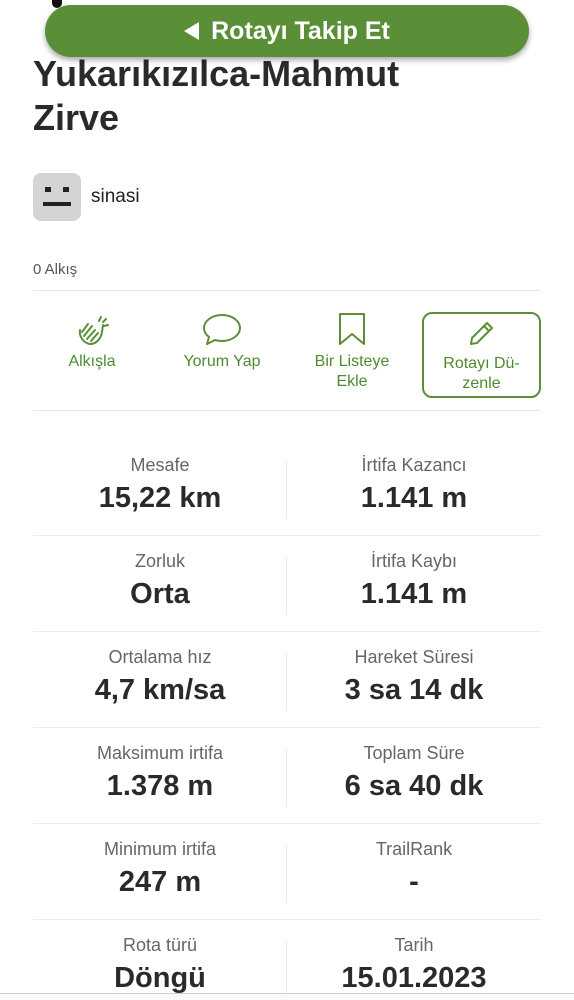 The width and height of the screenshot is (574, 1000). I want to click on stat-label: Hareket Süresi, so click(414, 657).